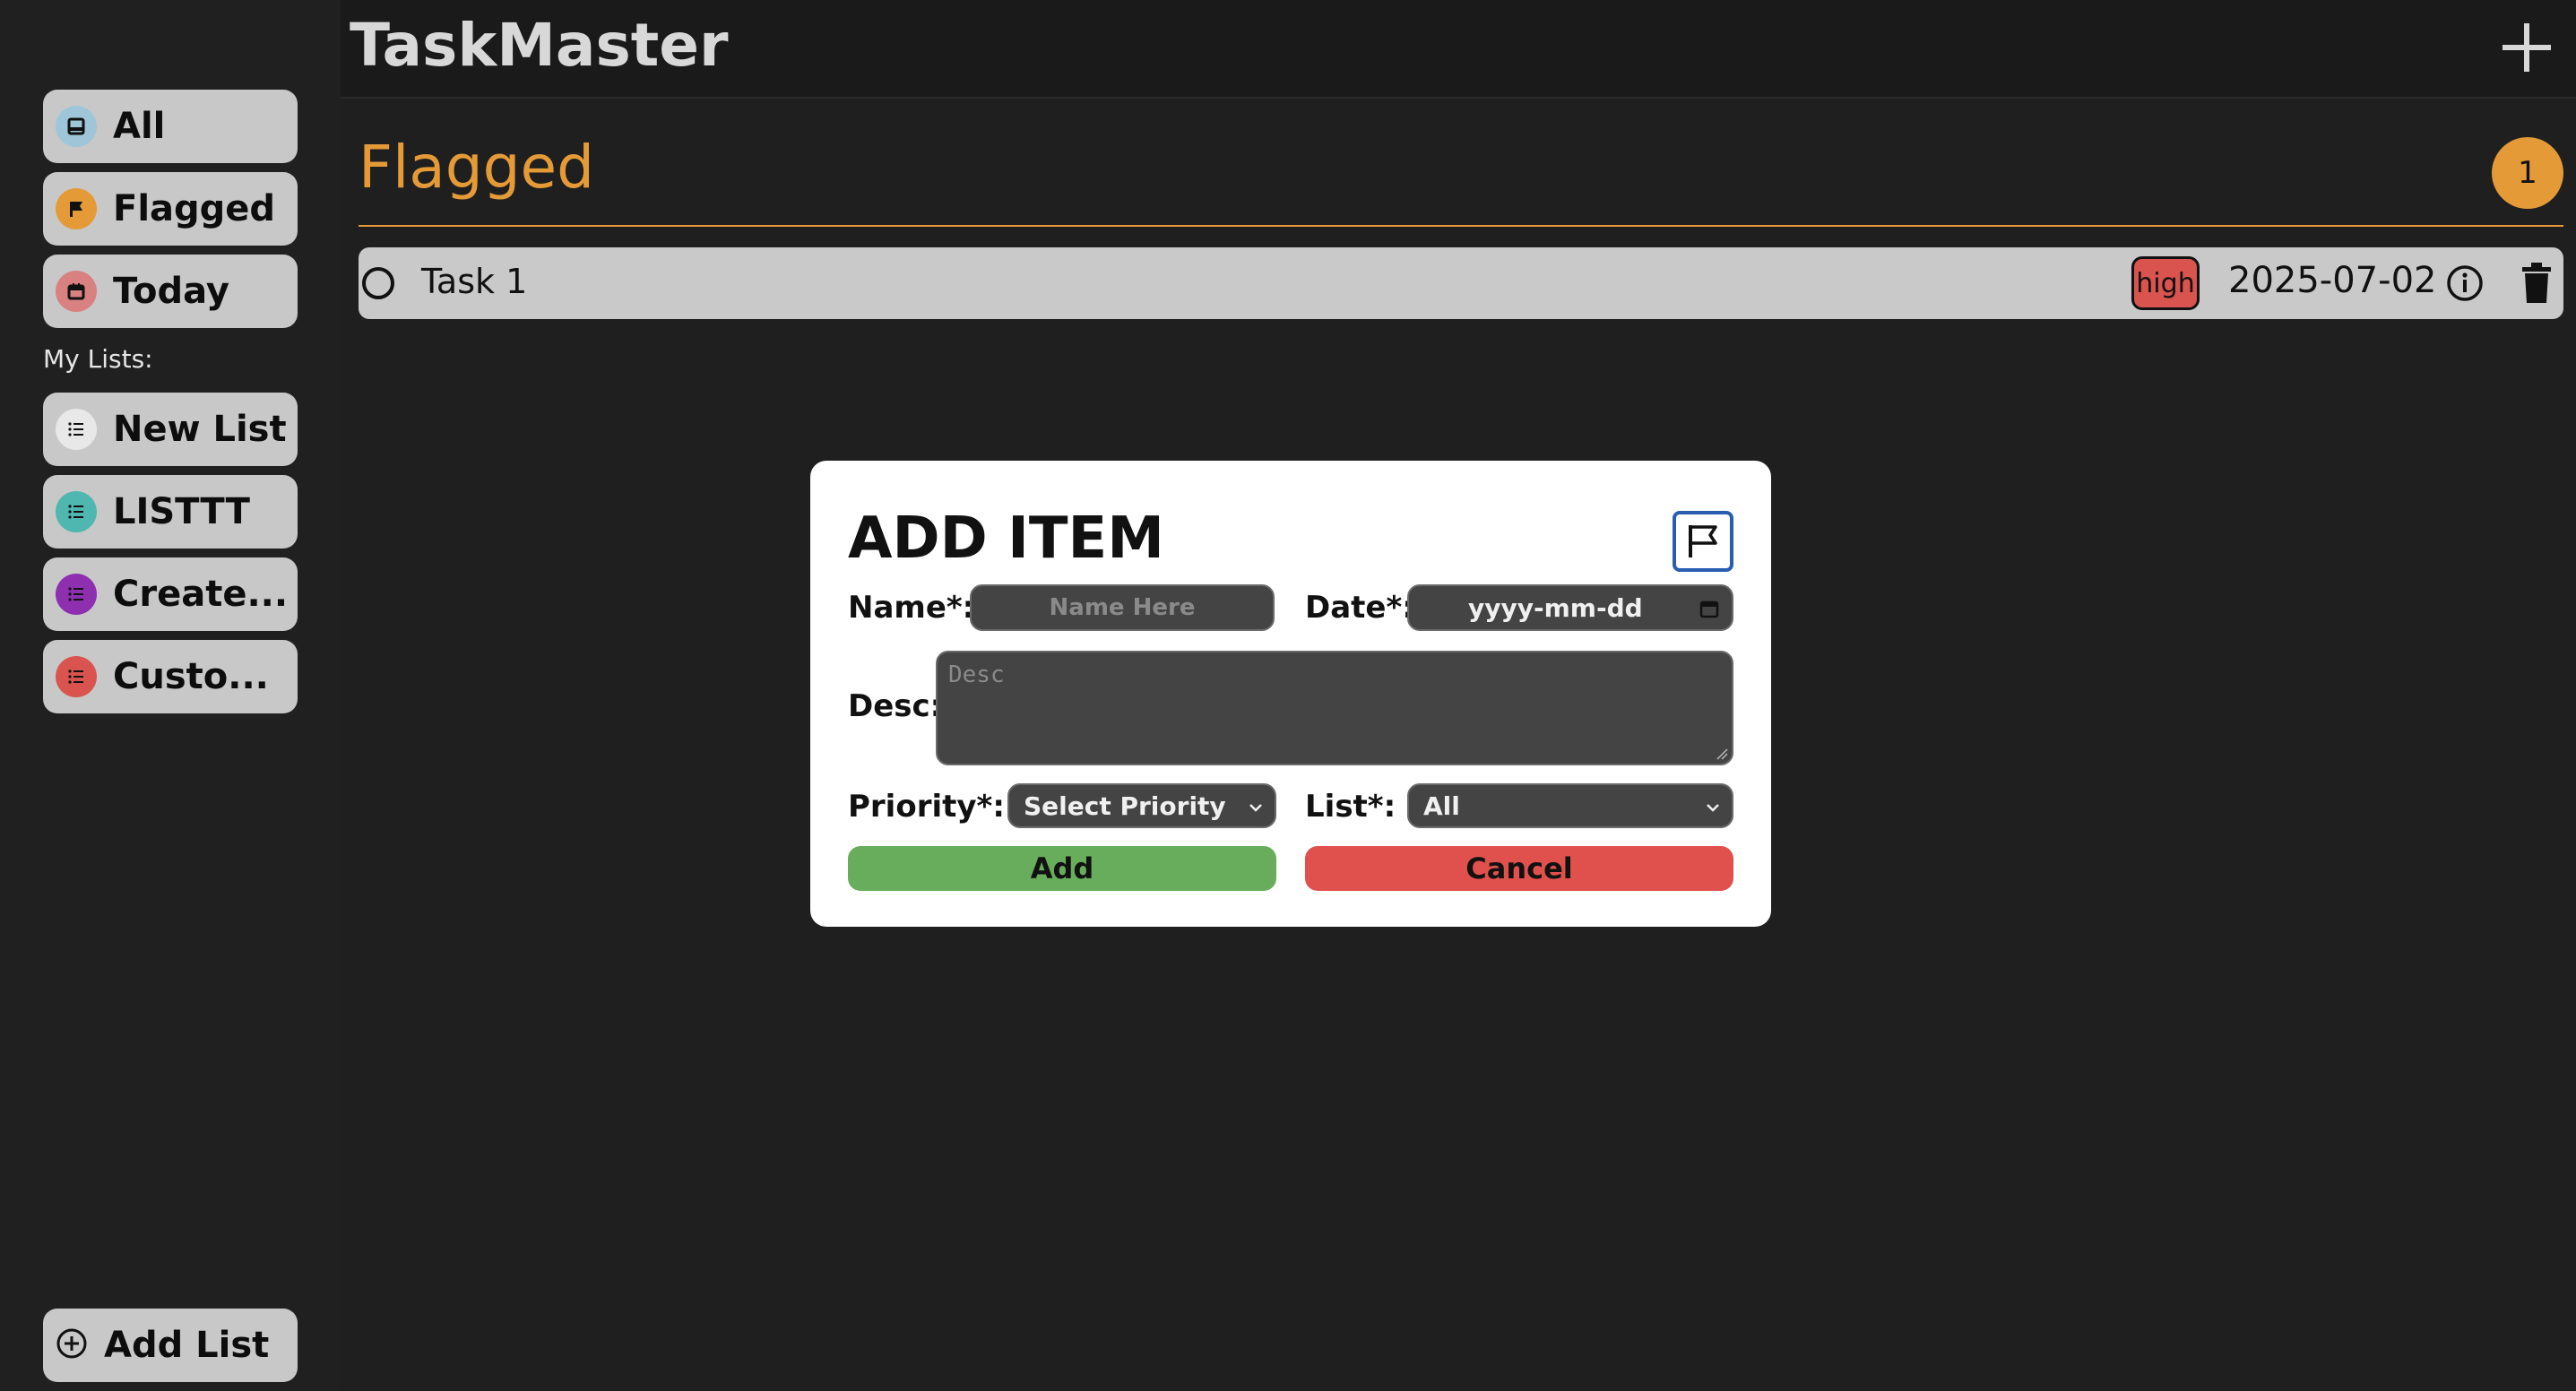 The image size is (2576, 1391). I want to click on name-label: Name*:, so click(911, 608).